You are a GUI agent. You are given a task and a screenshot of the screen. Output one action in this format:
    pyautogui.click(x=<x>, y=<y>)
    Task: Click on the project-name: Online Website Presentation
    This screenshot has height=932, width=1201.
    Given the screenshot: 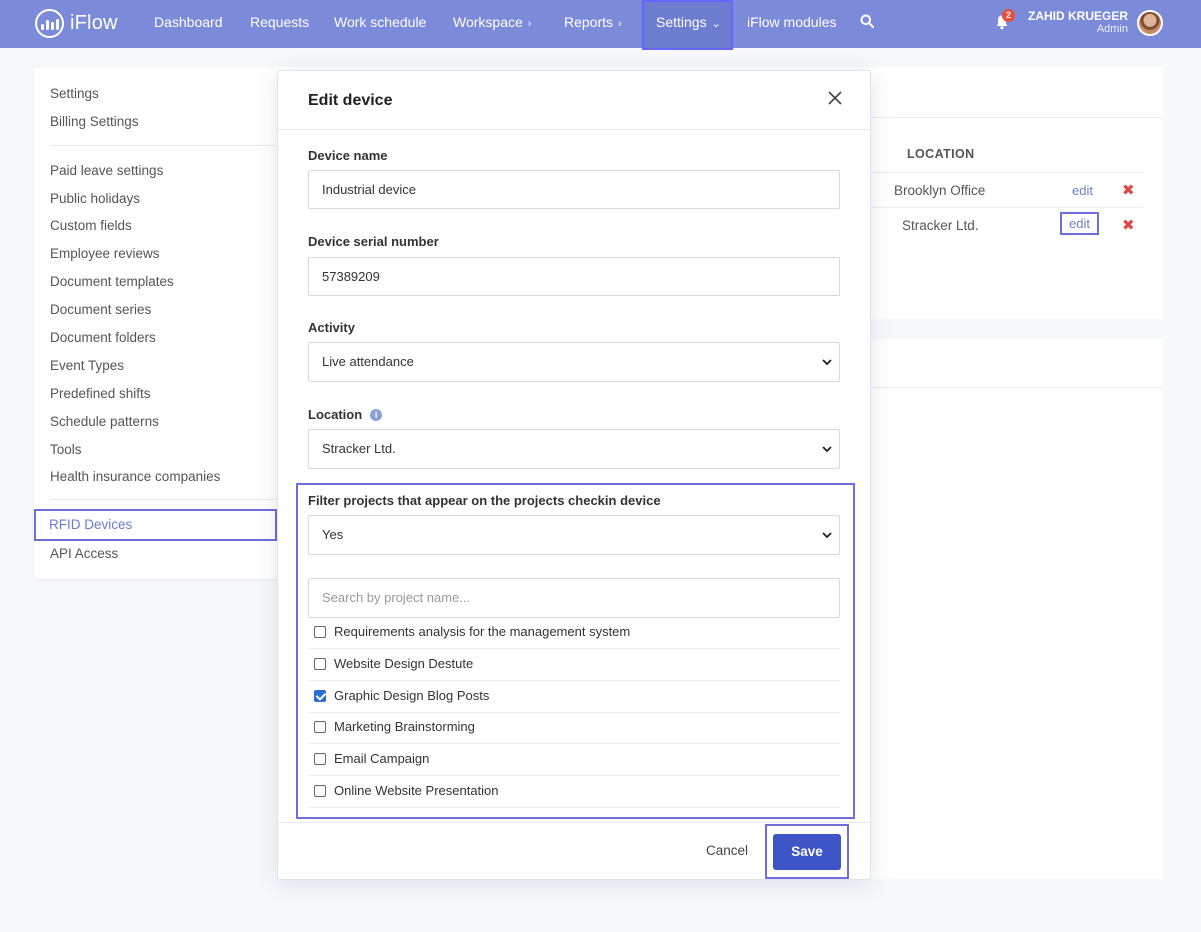 What is the action you would take?
    pyautogui.click(x=416, y=790)
    